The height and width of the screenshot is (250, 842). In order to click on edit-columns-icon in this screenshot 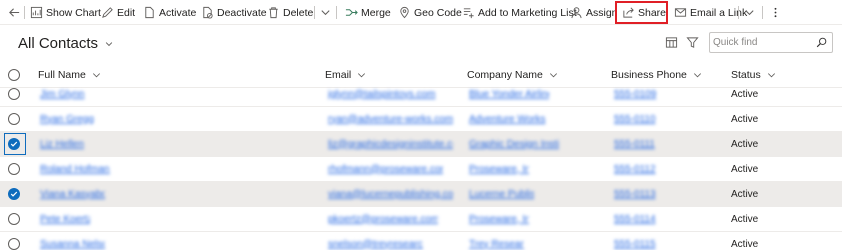, I will do `click(671, 42)`.